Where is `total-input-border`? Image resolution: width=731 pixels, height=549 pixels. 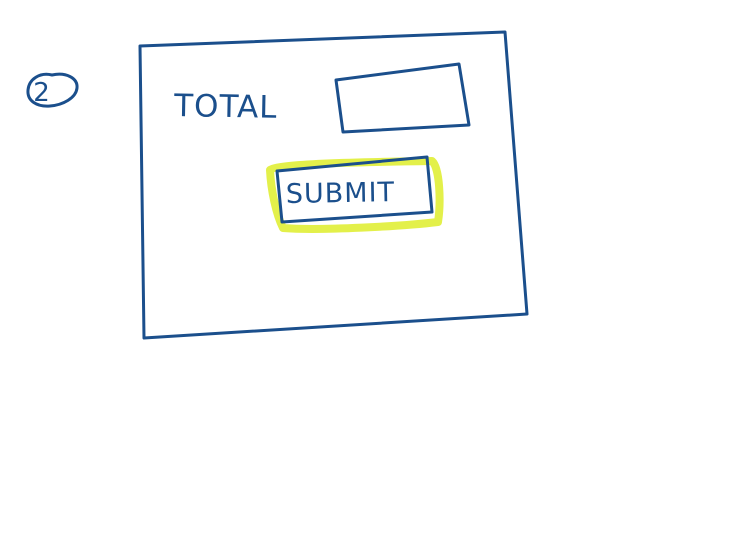 total-input-border is located at coordinates (402, 98).